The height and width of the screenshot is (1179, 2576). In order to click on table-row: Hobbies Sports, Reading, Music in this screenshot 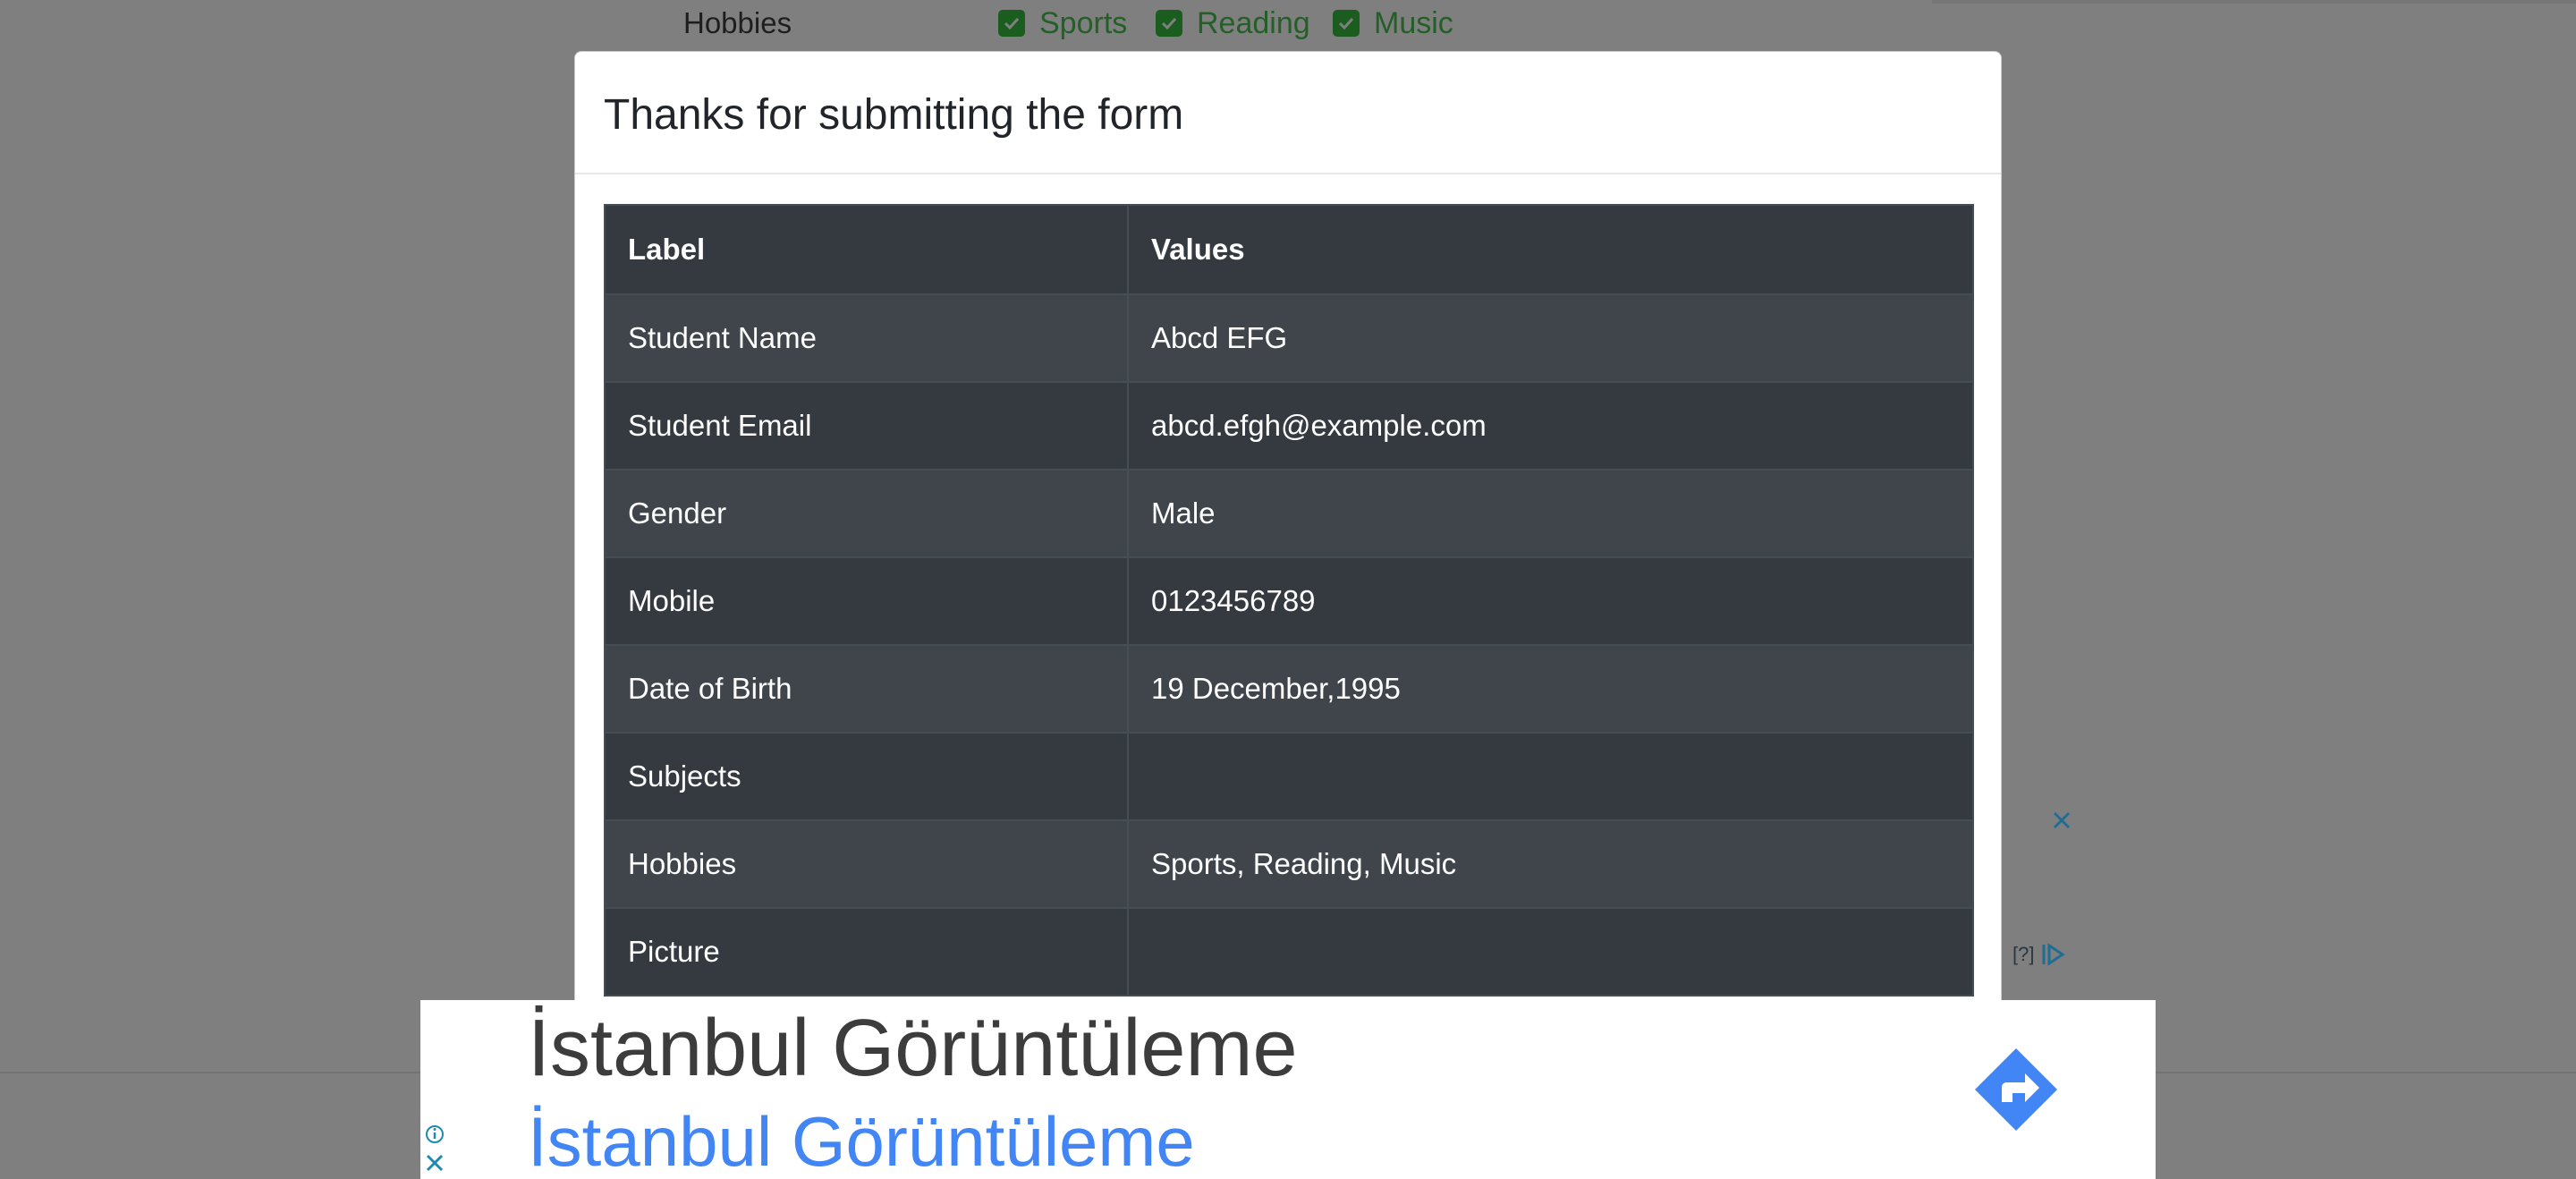, I will do `click(1289, 864)`.